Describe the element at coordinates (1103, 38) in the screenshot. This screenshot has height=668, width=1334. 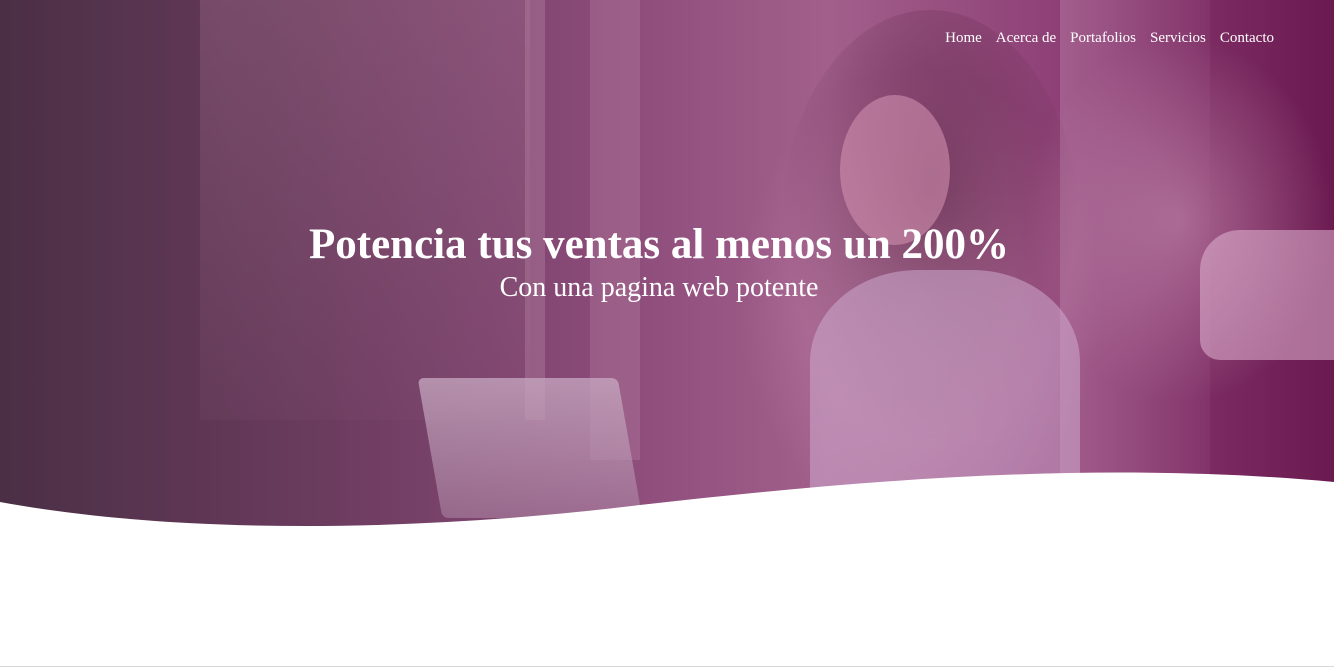
I see `nav-link-portafolios: Portafolios` at that location.